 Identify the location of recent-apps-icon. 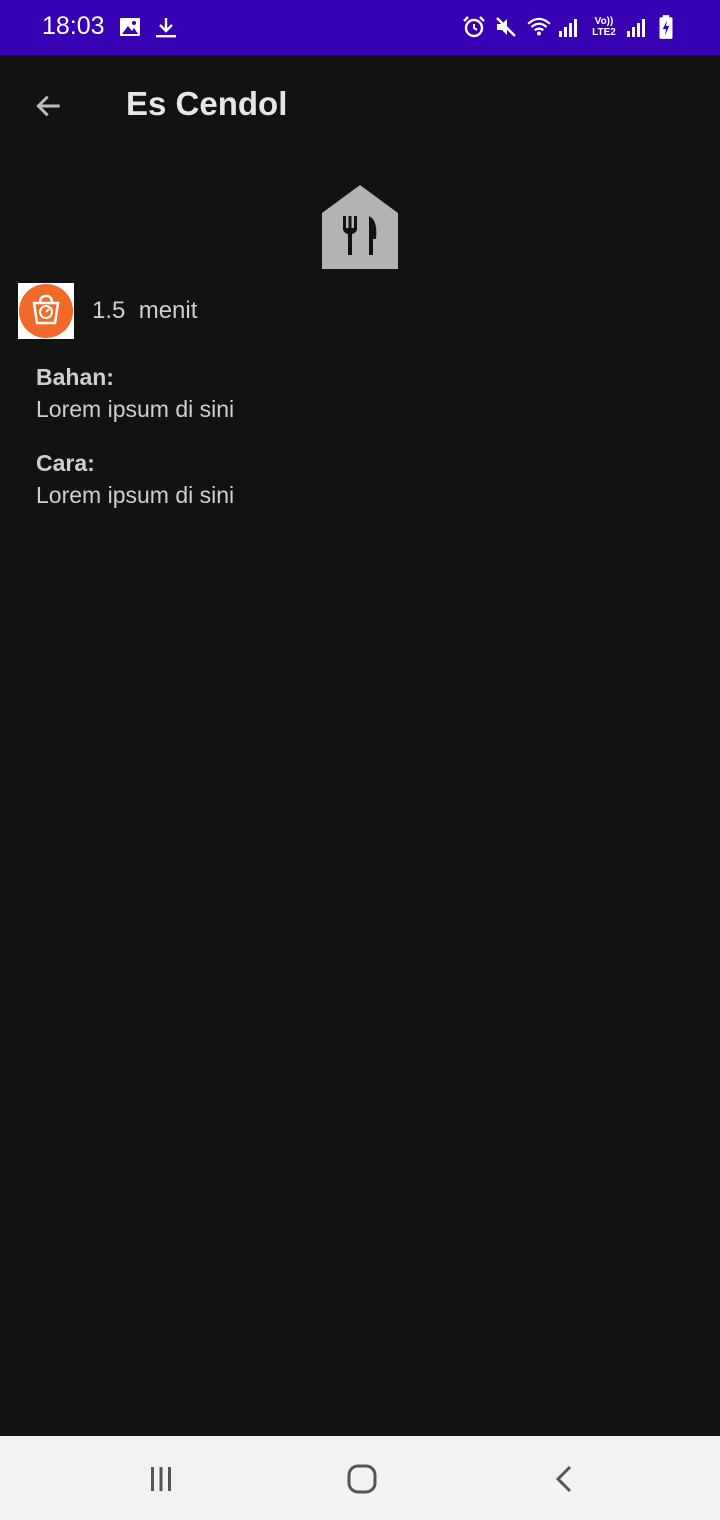
(161, 1479).